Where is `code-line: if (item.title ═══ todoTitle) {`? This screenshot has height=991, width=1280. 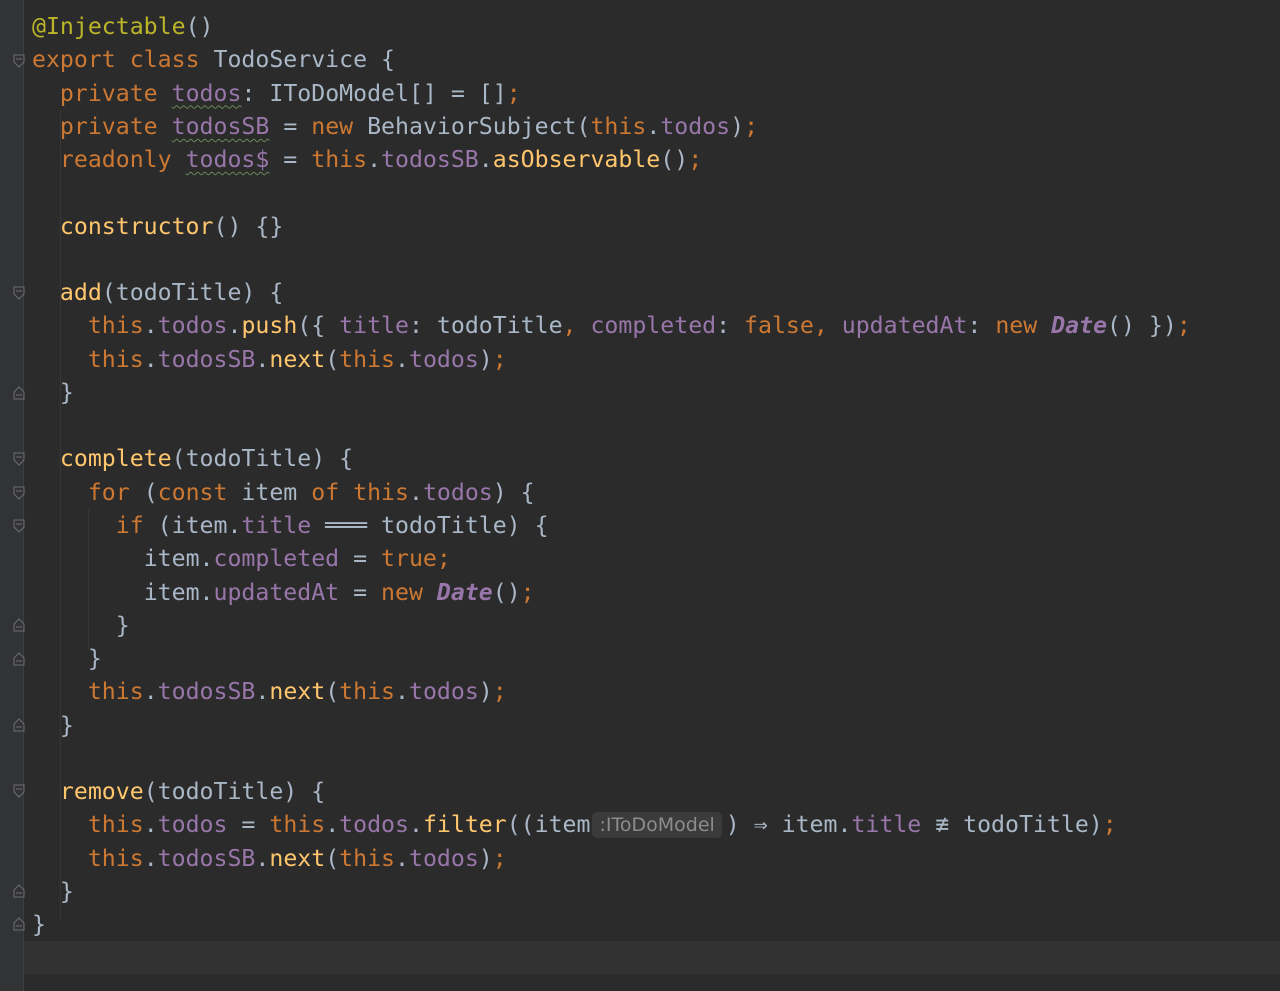 code-line: if (item.title ═══ todoTitle) { is located at coordinates (656, 525).